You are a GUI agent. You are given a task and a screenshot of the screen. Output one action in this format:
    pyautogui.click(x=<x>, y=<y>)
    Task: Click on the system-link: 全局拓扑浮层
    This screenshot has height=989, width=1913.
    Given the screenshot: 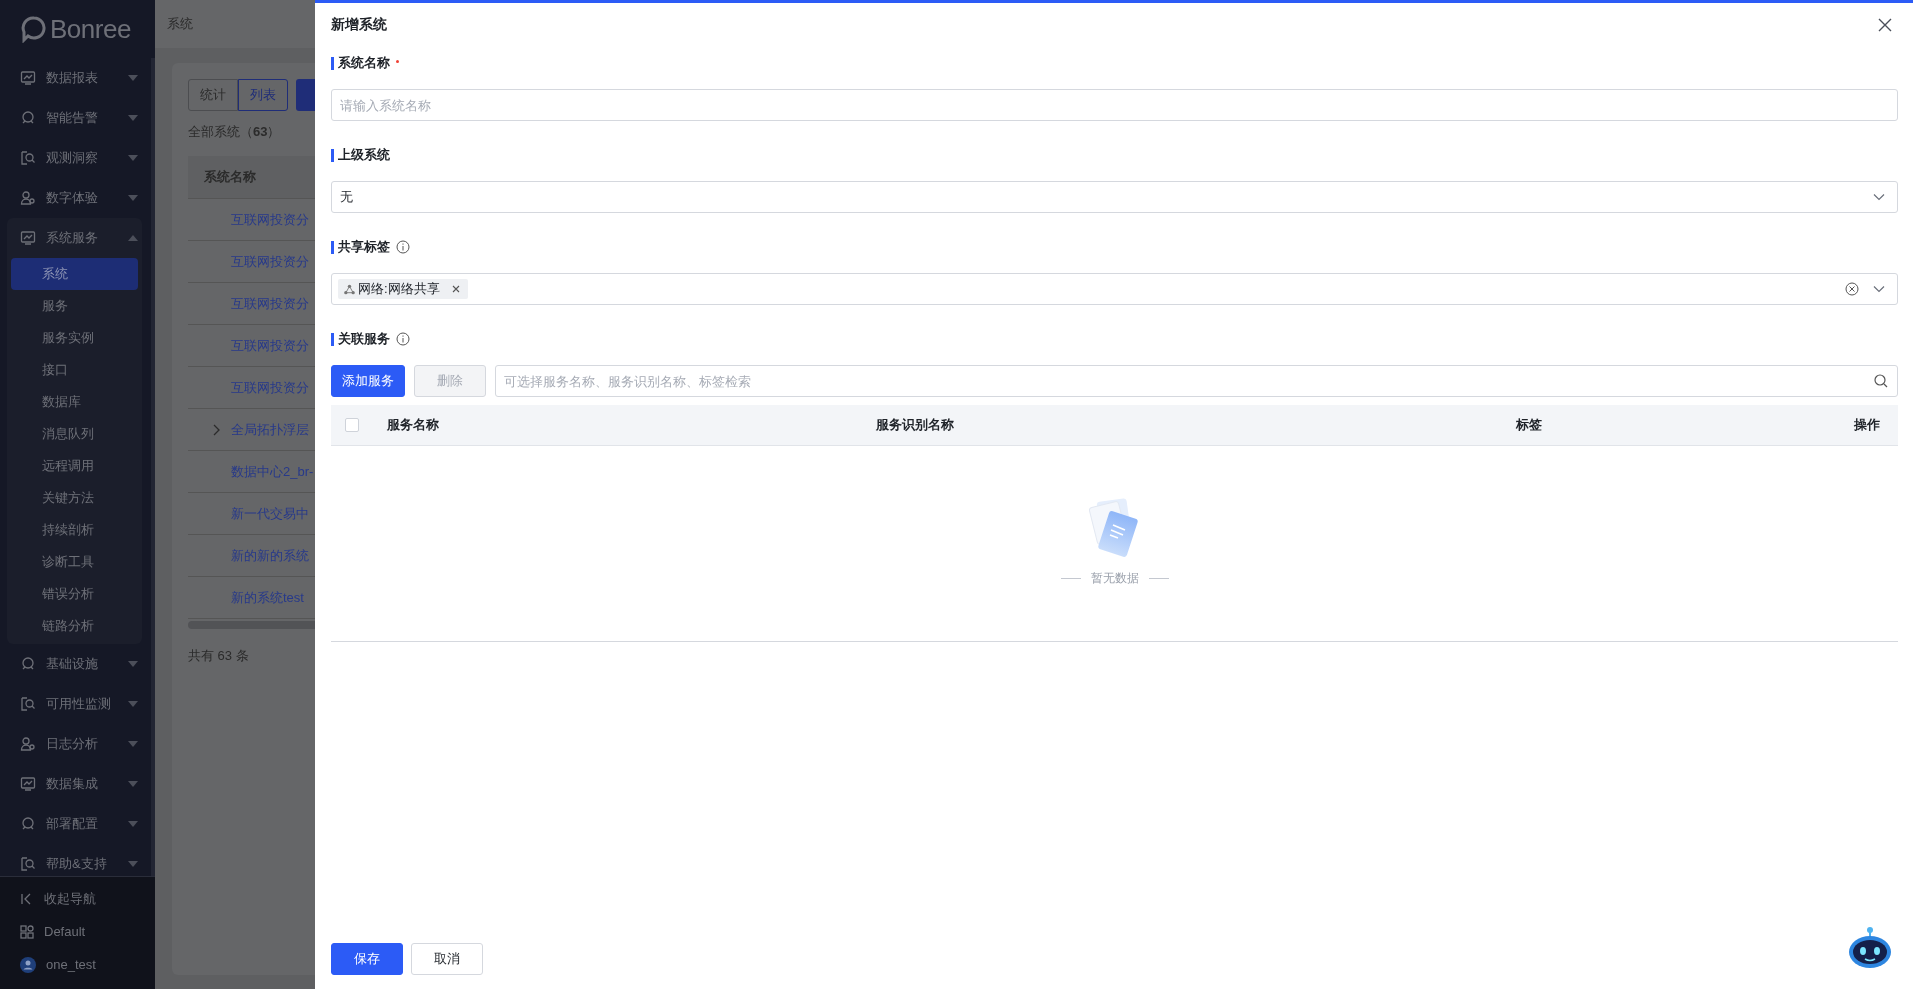 What is the action you would take?
    pyautogui.click(x=270, y=429)
    